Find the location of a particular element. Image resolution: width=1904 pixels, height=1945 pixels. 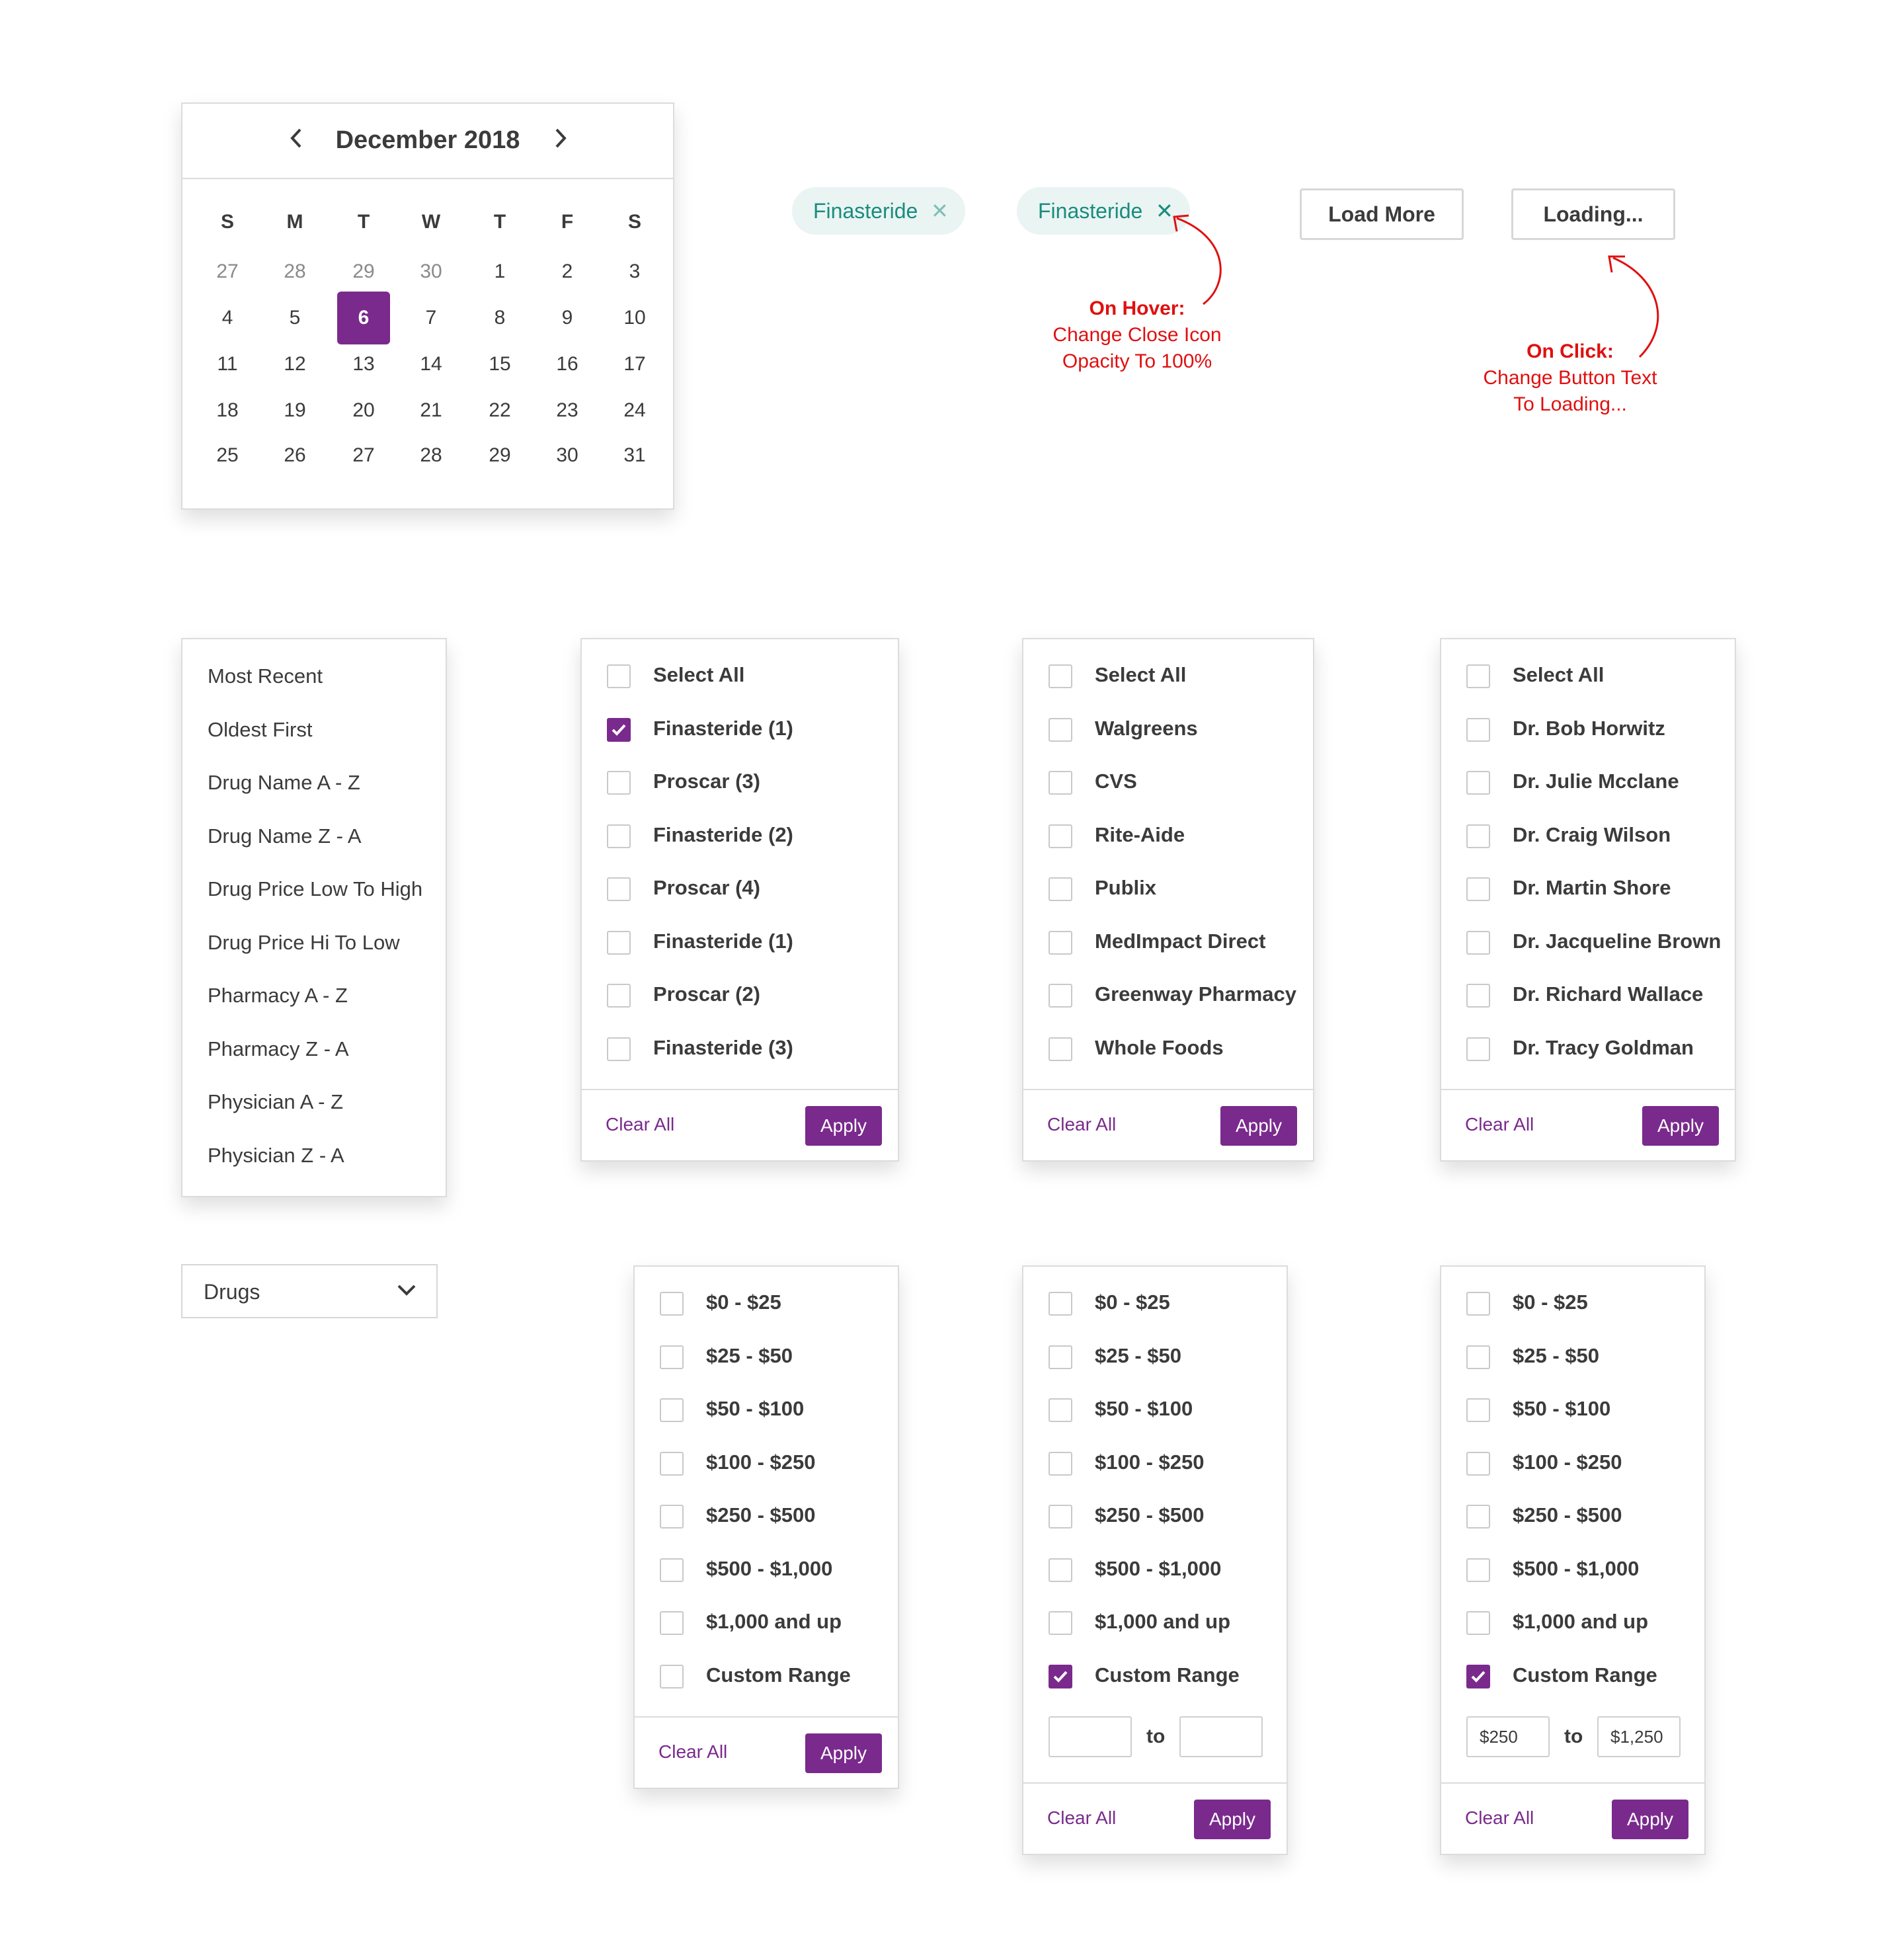

checkbox-row: $25 - $50 is located at coordinates (785, 1358).